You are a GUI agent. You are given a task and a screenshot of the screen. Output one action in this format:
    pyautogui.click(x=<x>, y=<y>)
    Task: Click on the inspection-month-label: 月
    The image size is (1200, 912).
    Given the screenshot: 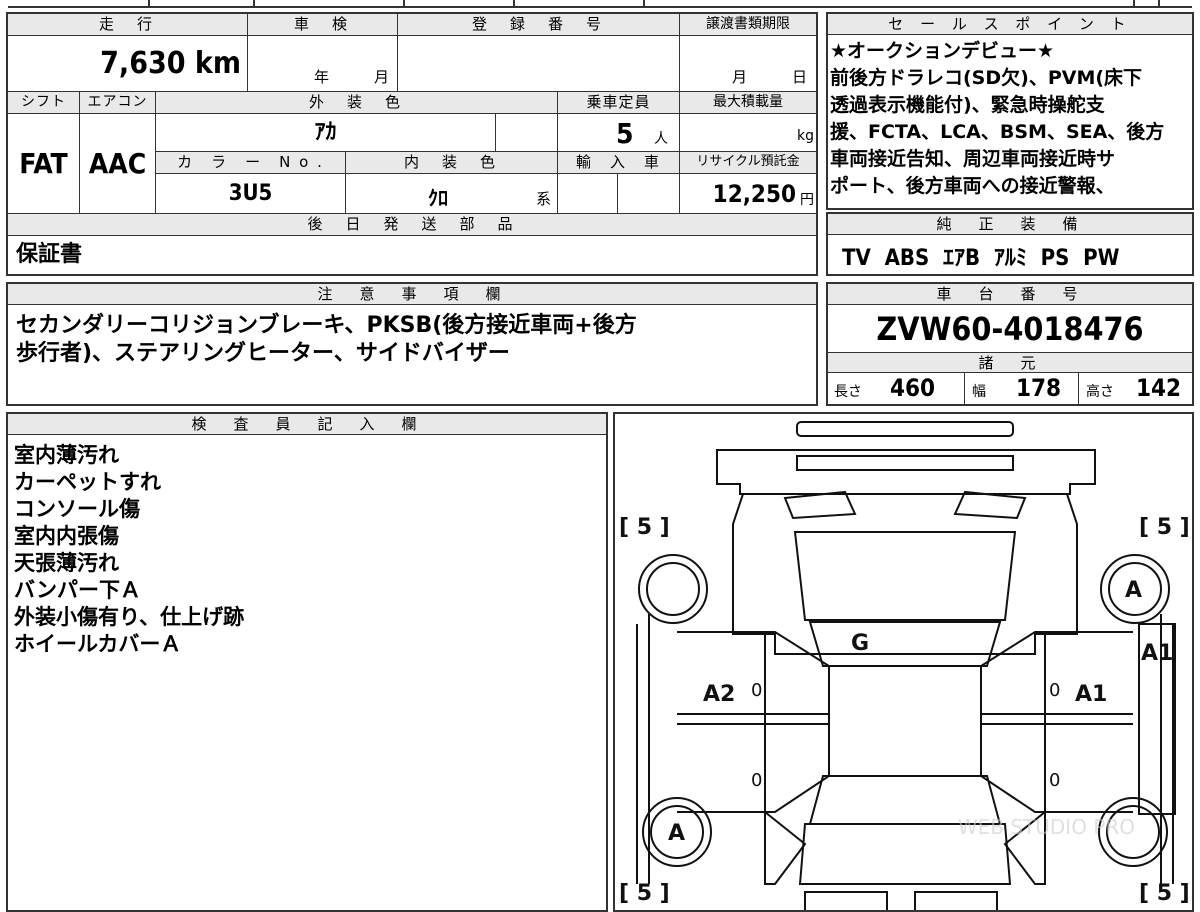 What is the action you would take?
    pyautogui.click(x=382, y=77)
    